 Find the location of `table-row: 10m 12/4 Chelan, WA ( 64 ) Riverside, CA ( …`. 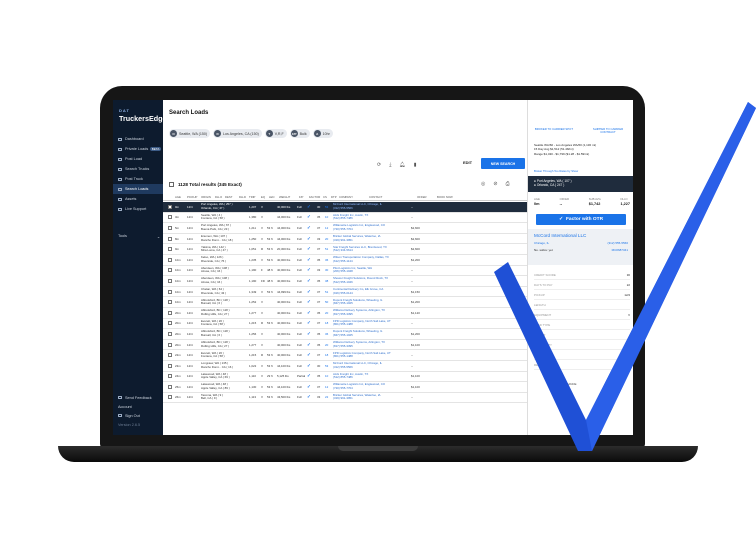

table-row: 10m 12/4 Chelan, WA ( 64 ) Riverside, CA ( … is located at coordinates (345, 292).